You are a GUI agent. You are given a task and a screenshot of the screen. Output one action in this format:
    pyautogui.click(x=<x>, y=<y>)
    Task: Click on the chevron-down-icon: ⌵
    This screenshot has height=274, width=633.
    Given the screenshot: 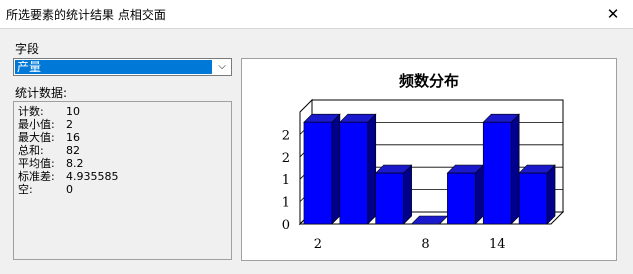 What is the action you would take?
    pyautogui.click(x=222, y=67)
    